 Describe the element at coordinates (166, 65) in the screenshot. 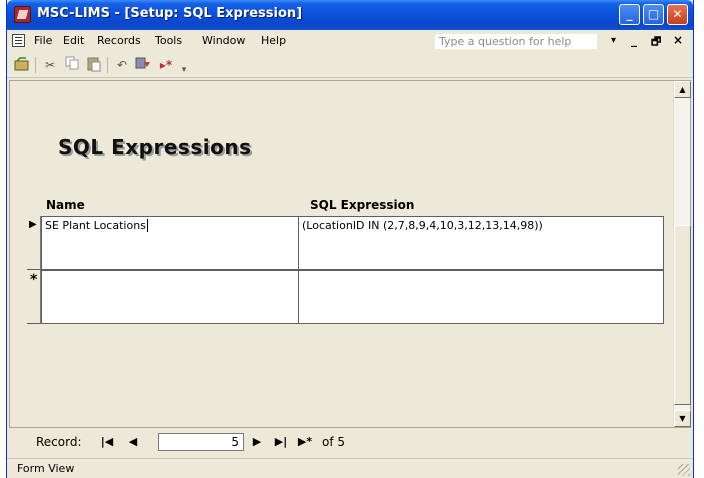

I see `new-record-icon: ▸*` at that location.